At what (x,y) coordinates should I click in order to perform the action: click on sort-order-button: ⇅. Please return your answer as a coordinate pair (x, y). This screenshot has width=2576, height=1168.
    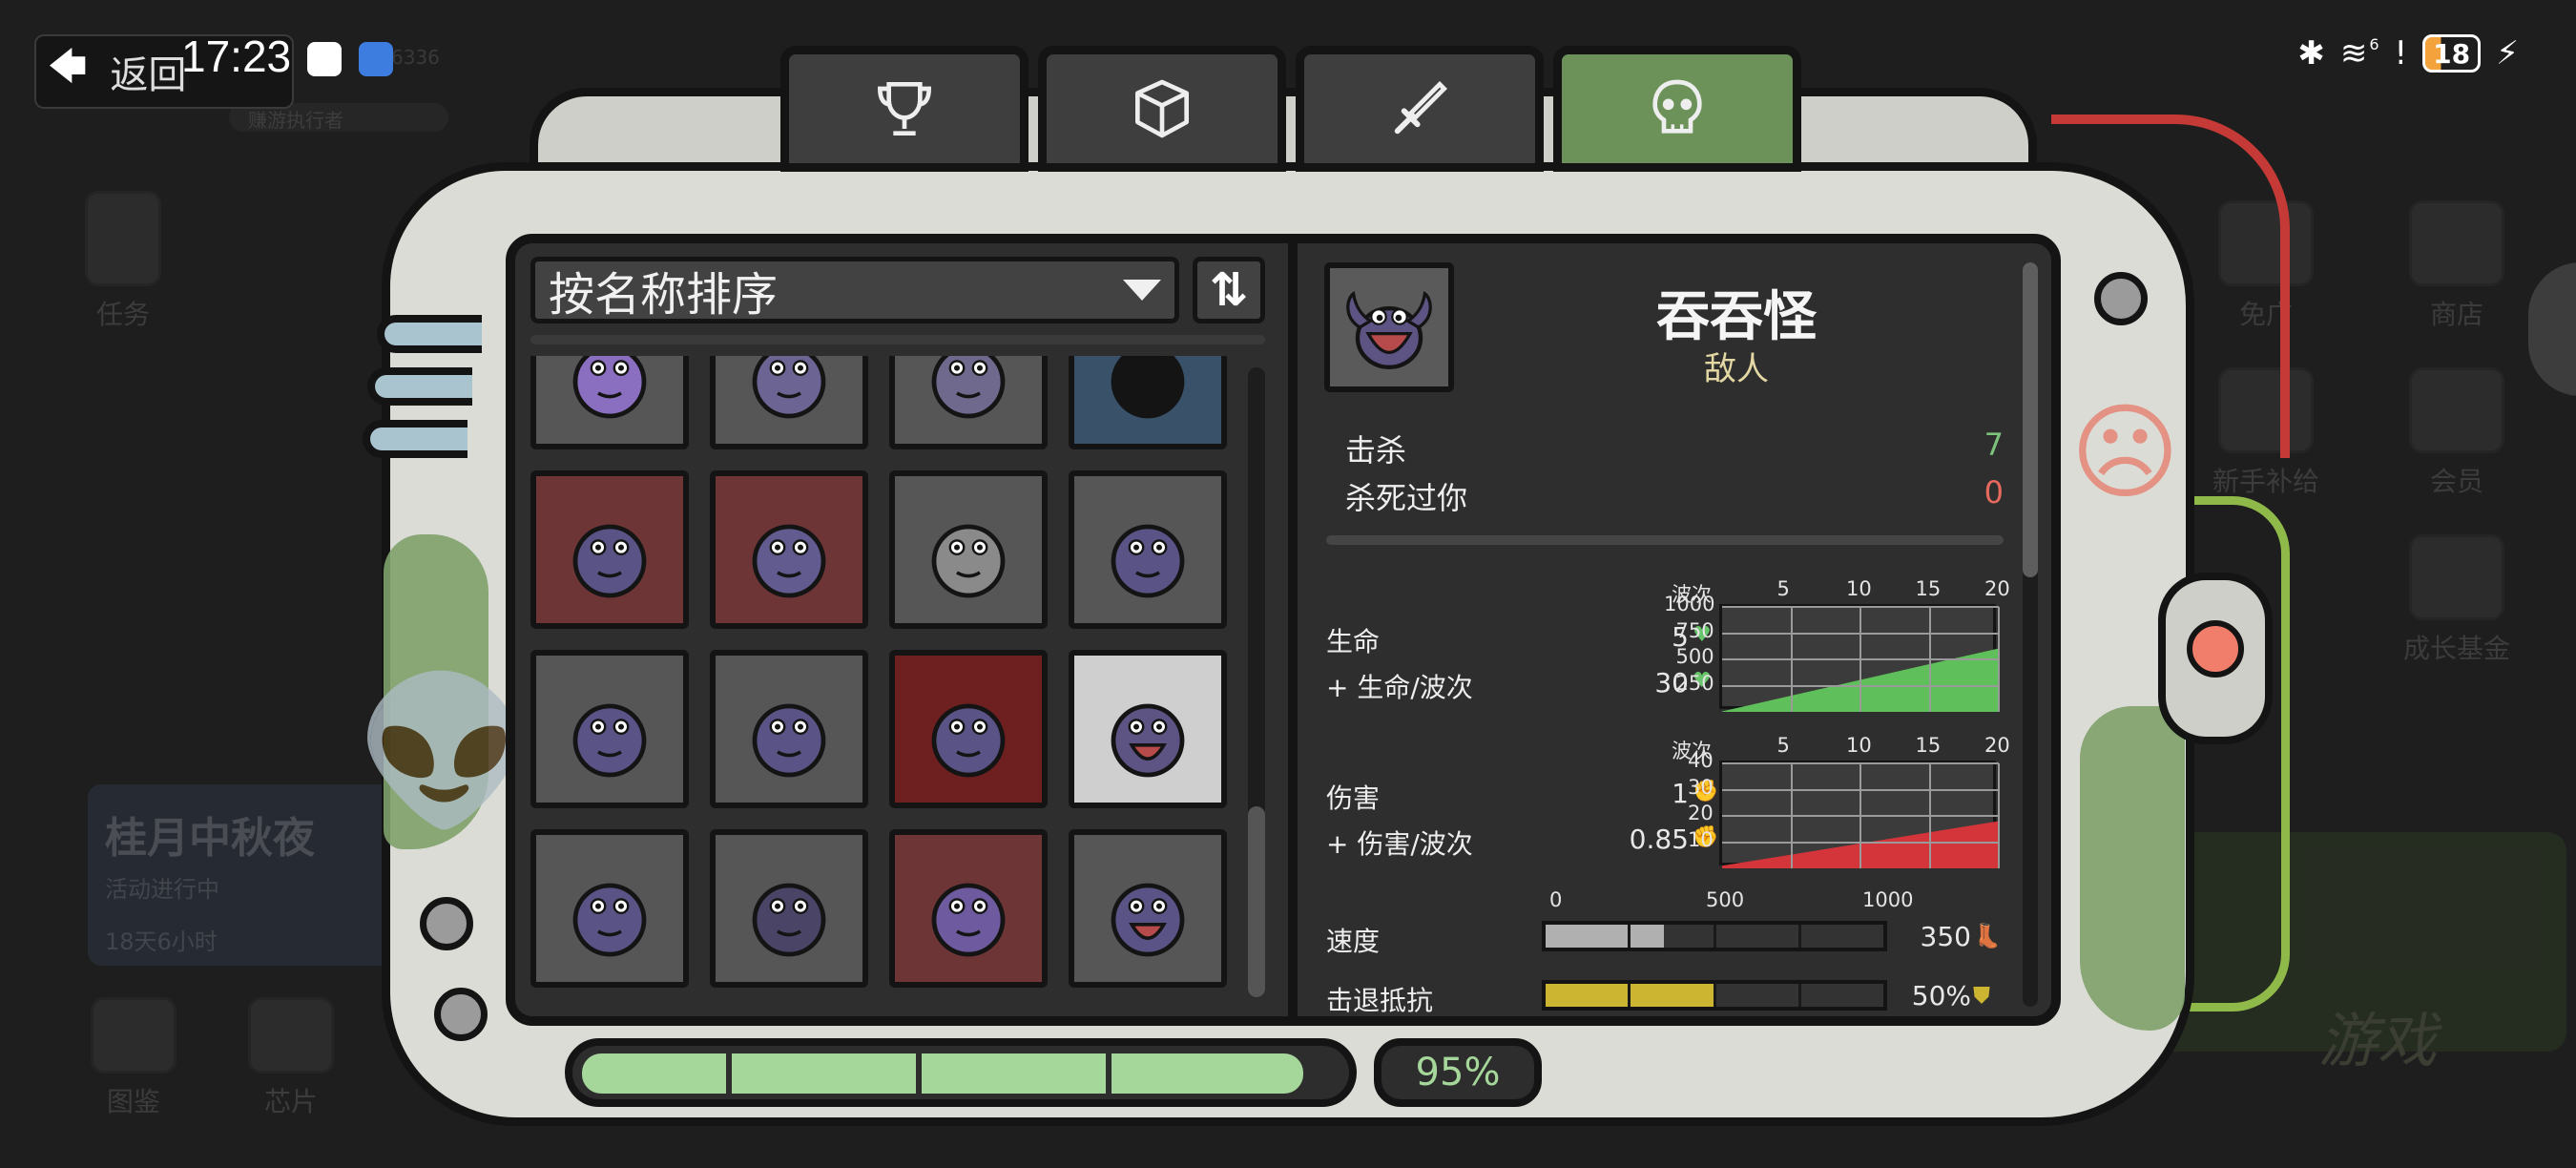
    Looking at the image, I should click on (1229, 290).